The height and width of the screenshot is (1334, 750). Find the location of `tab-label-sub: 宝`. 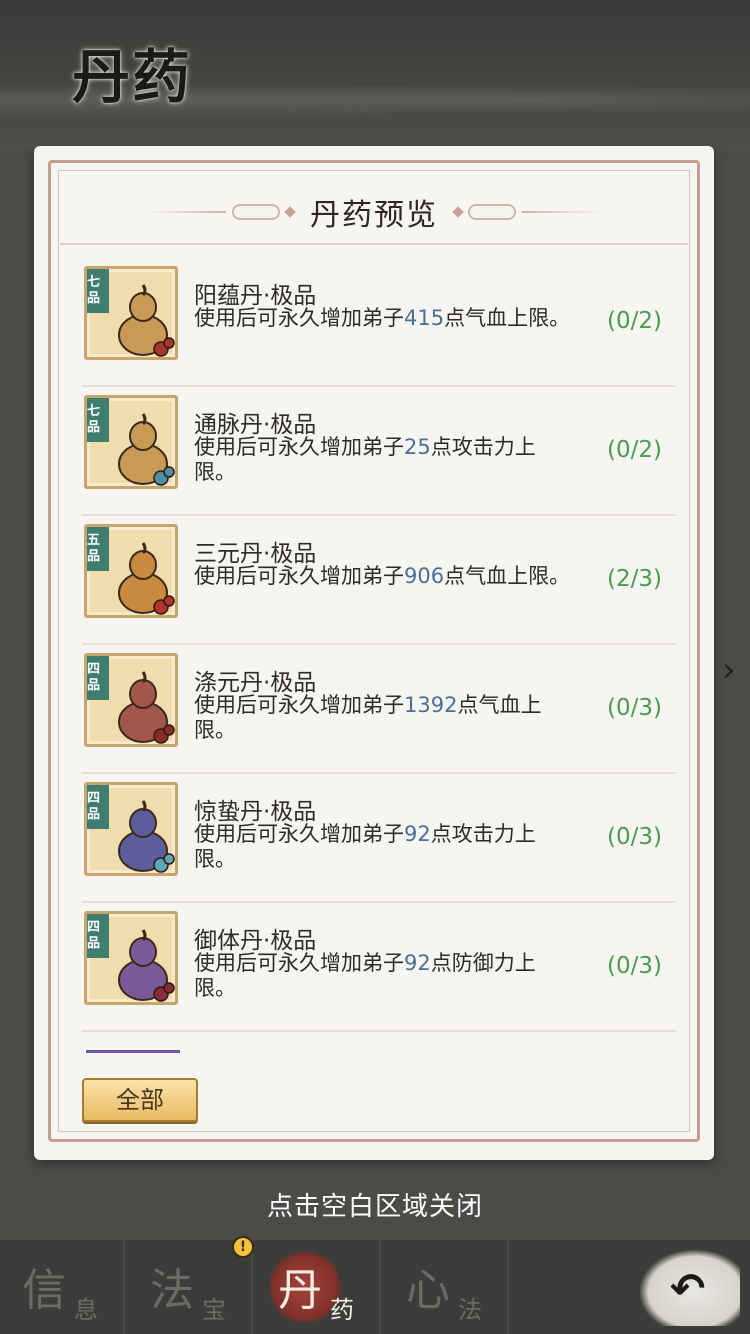

tab-label-sub: 宝 is located at coordinates (214, 1310).